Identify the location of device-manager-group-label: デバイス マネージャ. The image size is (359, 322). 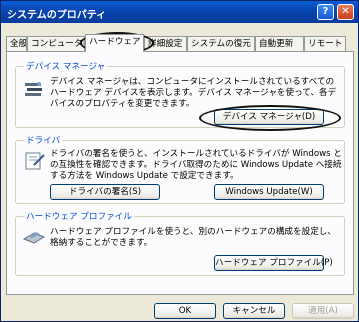
(66, 66).